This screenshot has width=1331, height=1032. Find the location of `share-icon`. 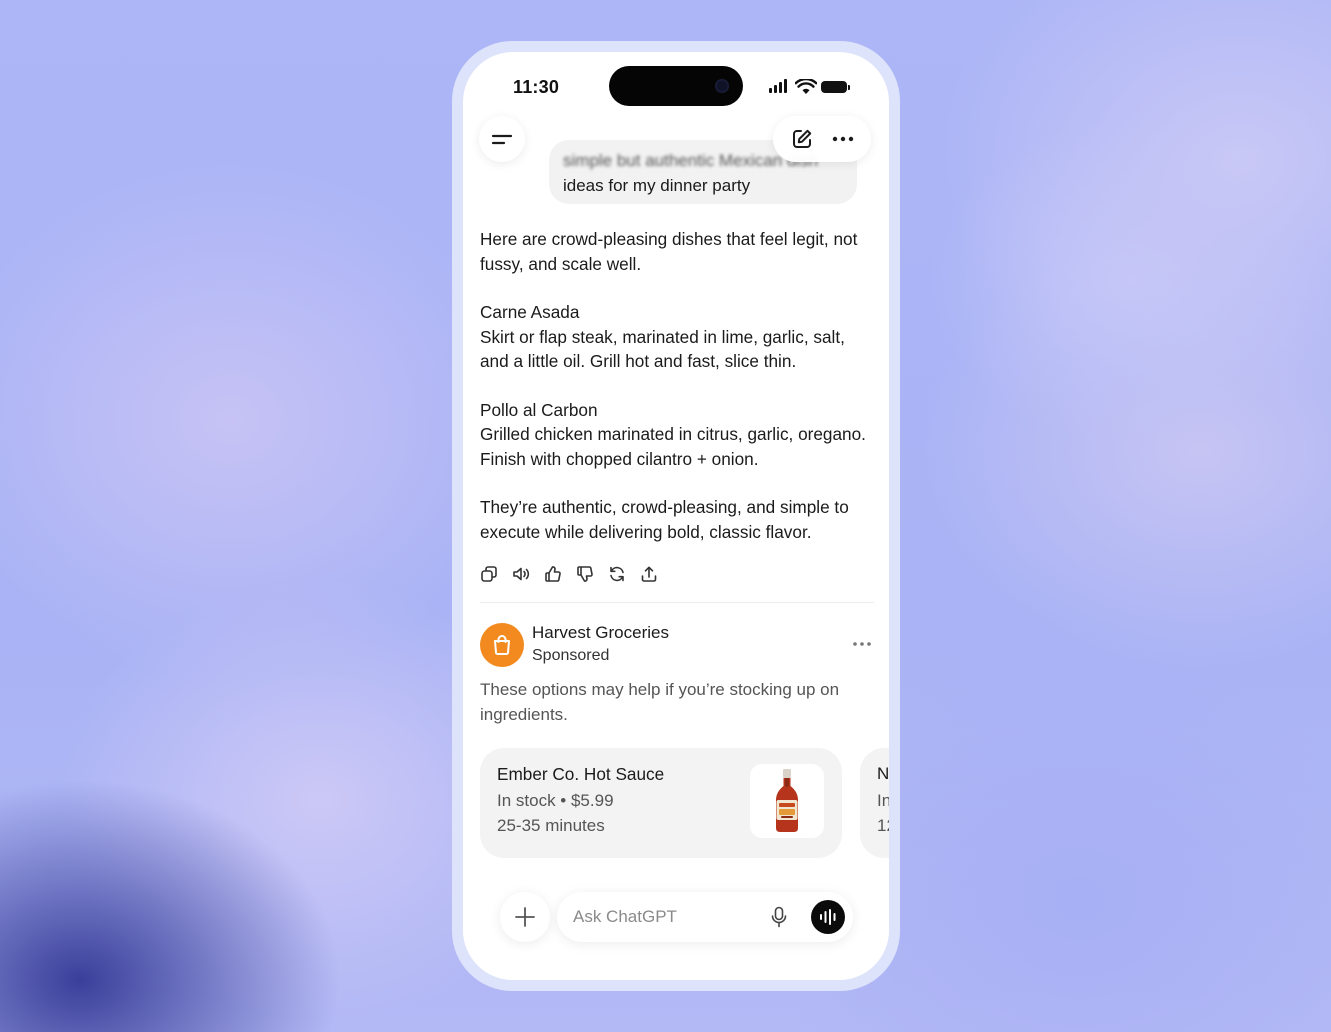

share-icon is located at coordinates (649, 574).